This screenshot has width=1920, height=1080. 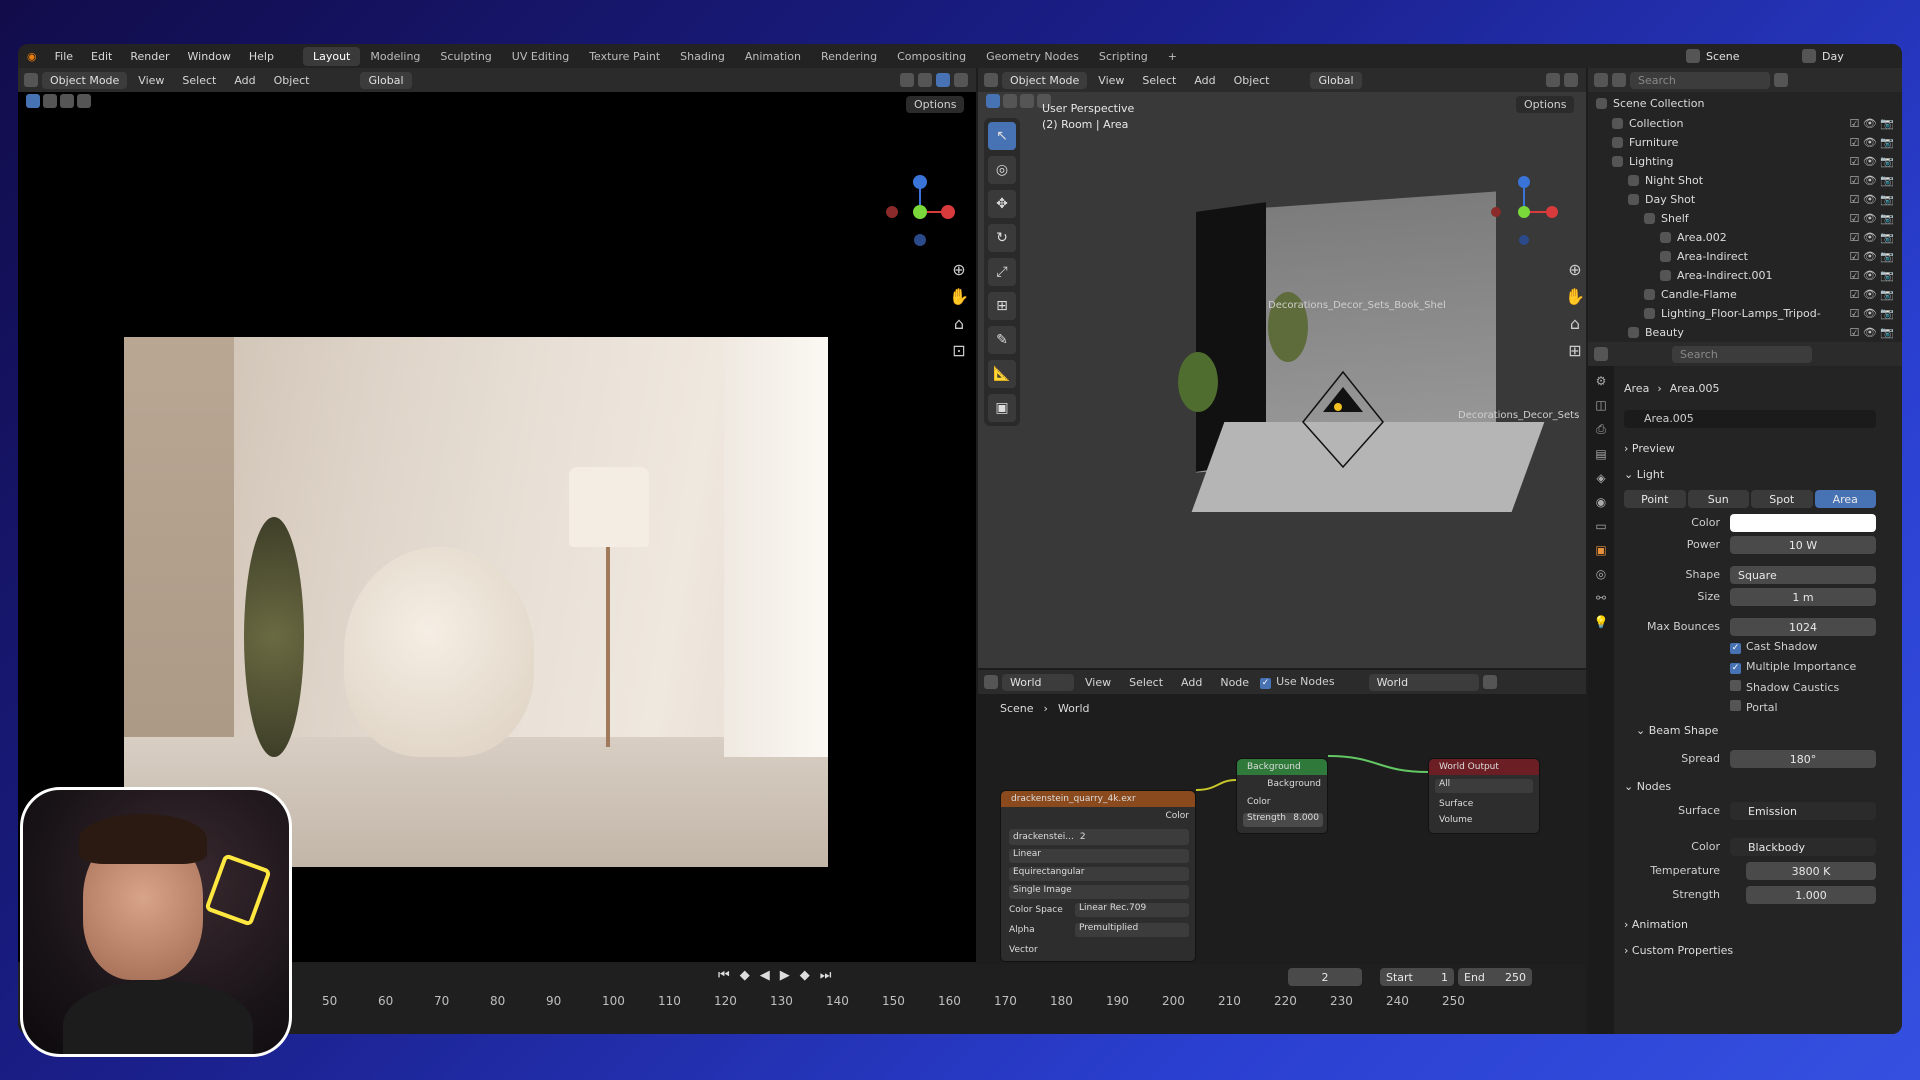 What do you see at coordinates (958, 350) in the screenshot?
I see `lock-icon: ⊡` at bounding box center [958, 350].